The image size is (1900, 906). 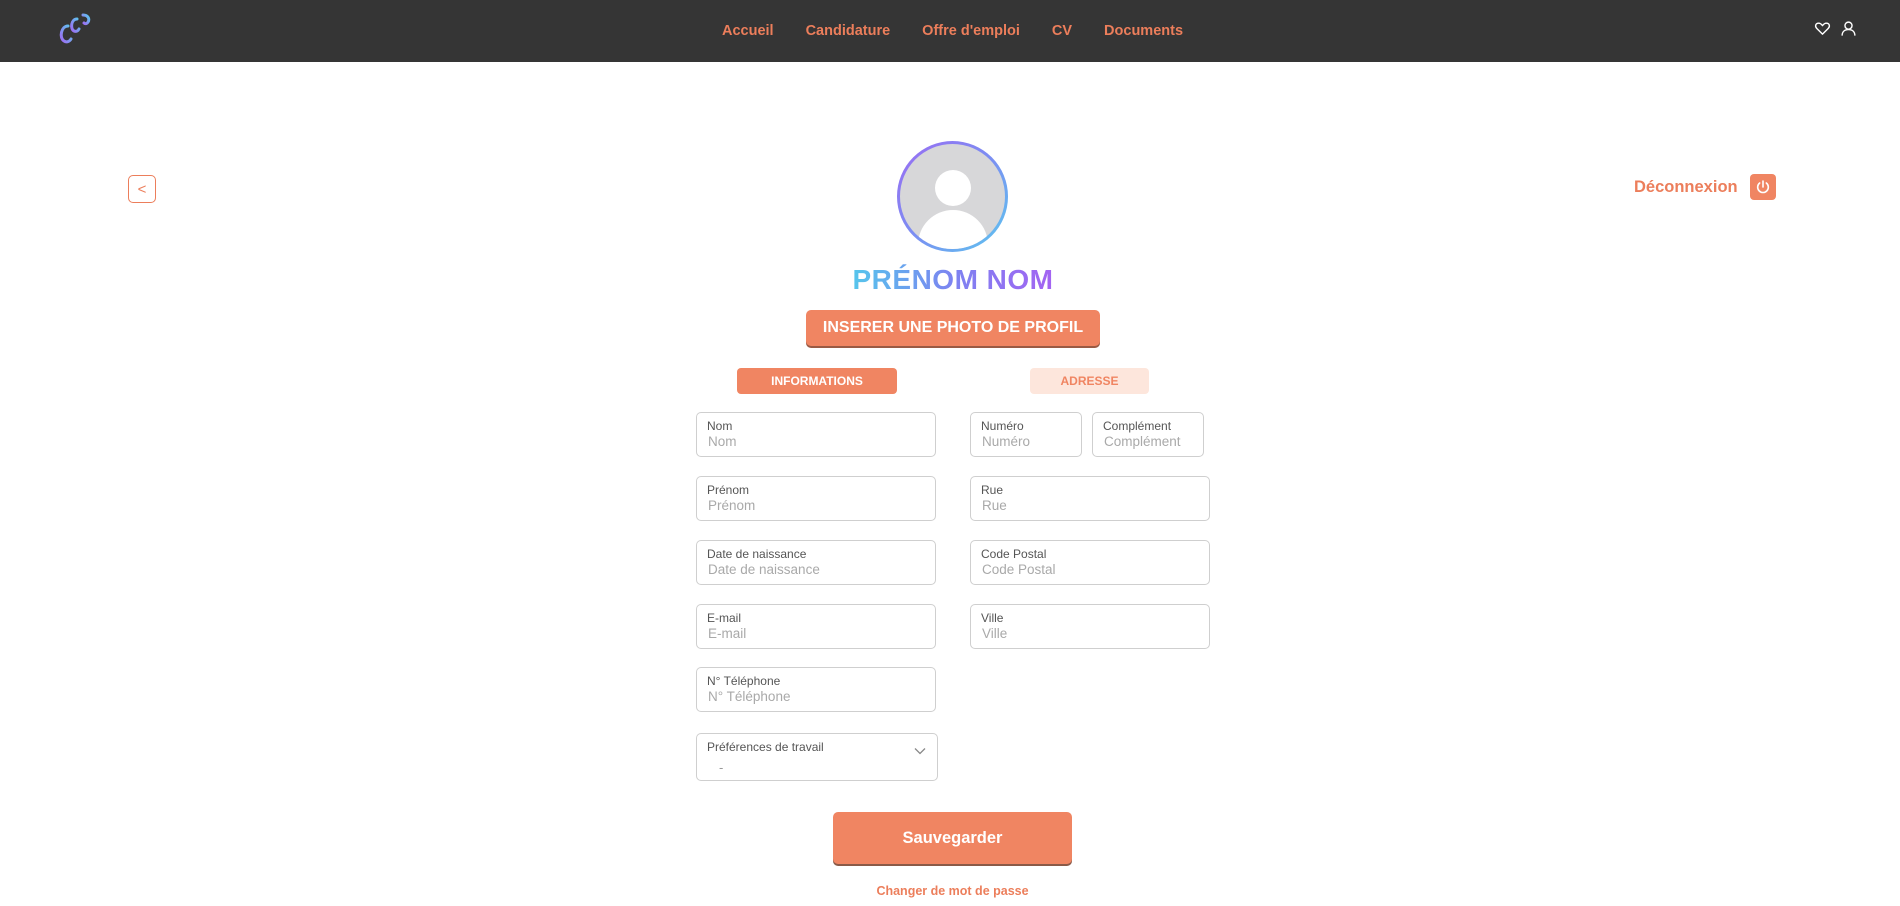 What do you see at coordinates (724, 618) in the screenshot?
I see `email-label: E-mail` at bounding box center [724, 618].